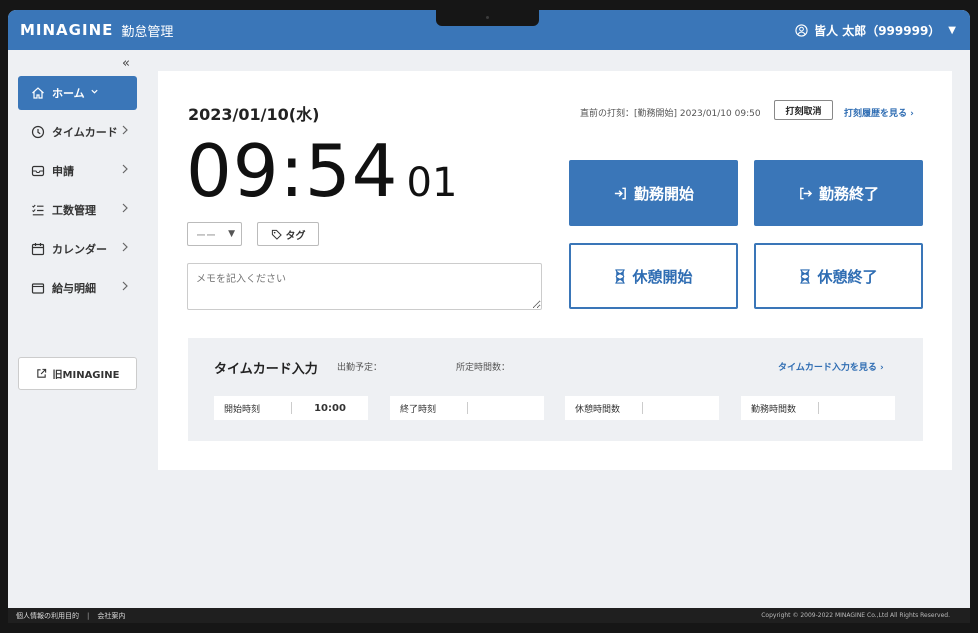 This screenshot has width=978, height=633. I want to click on start-work-button: 勤務開始, so click(653, 193).